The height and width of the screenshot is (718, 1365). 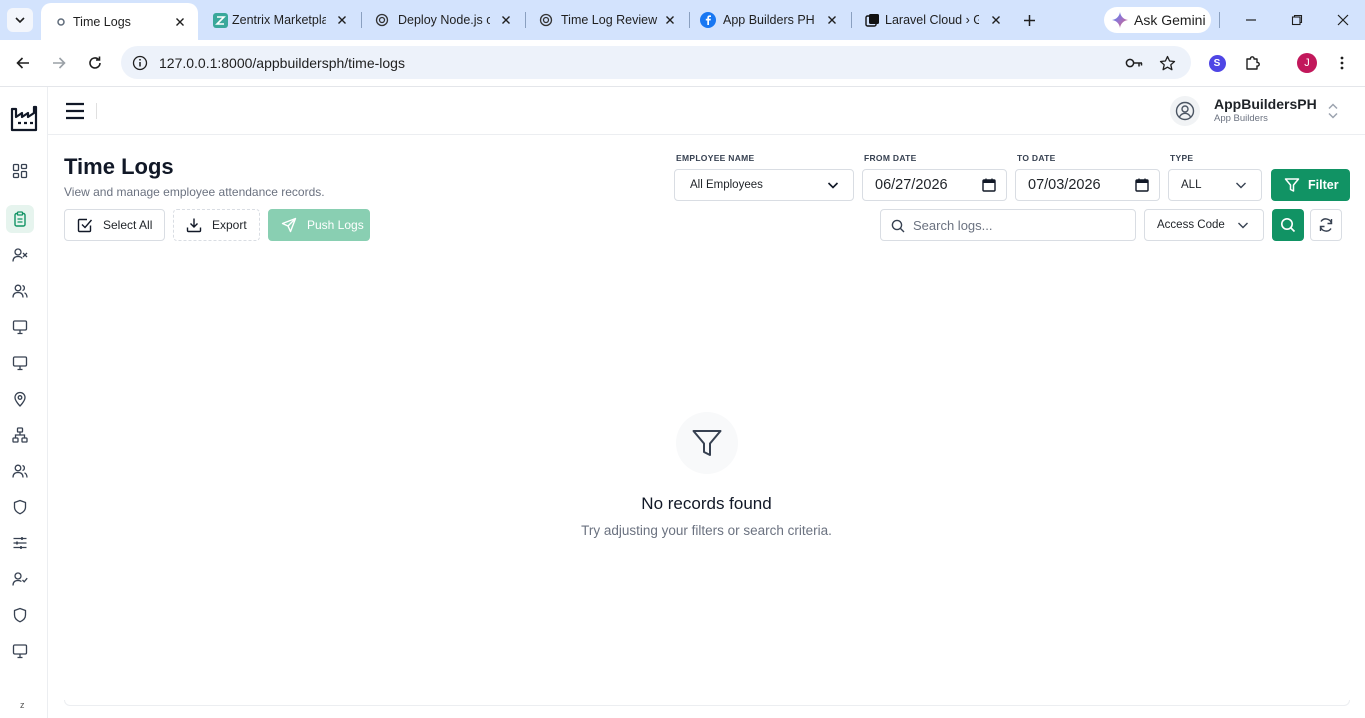 I want to click on ask-gemini-button: Ask Gemini, so click(x=1157, y=20).